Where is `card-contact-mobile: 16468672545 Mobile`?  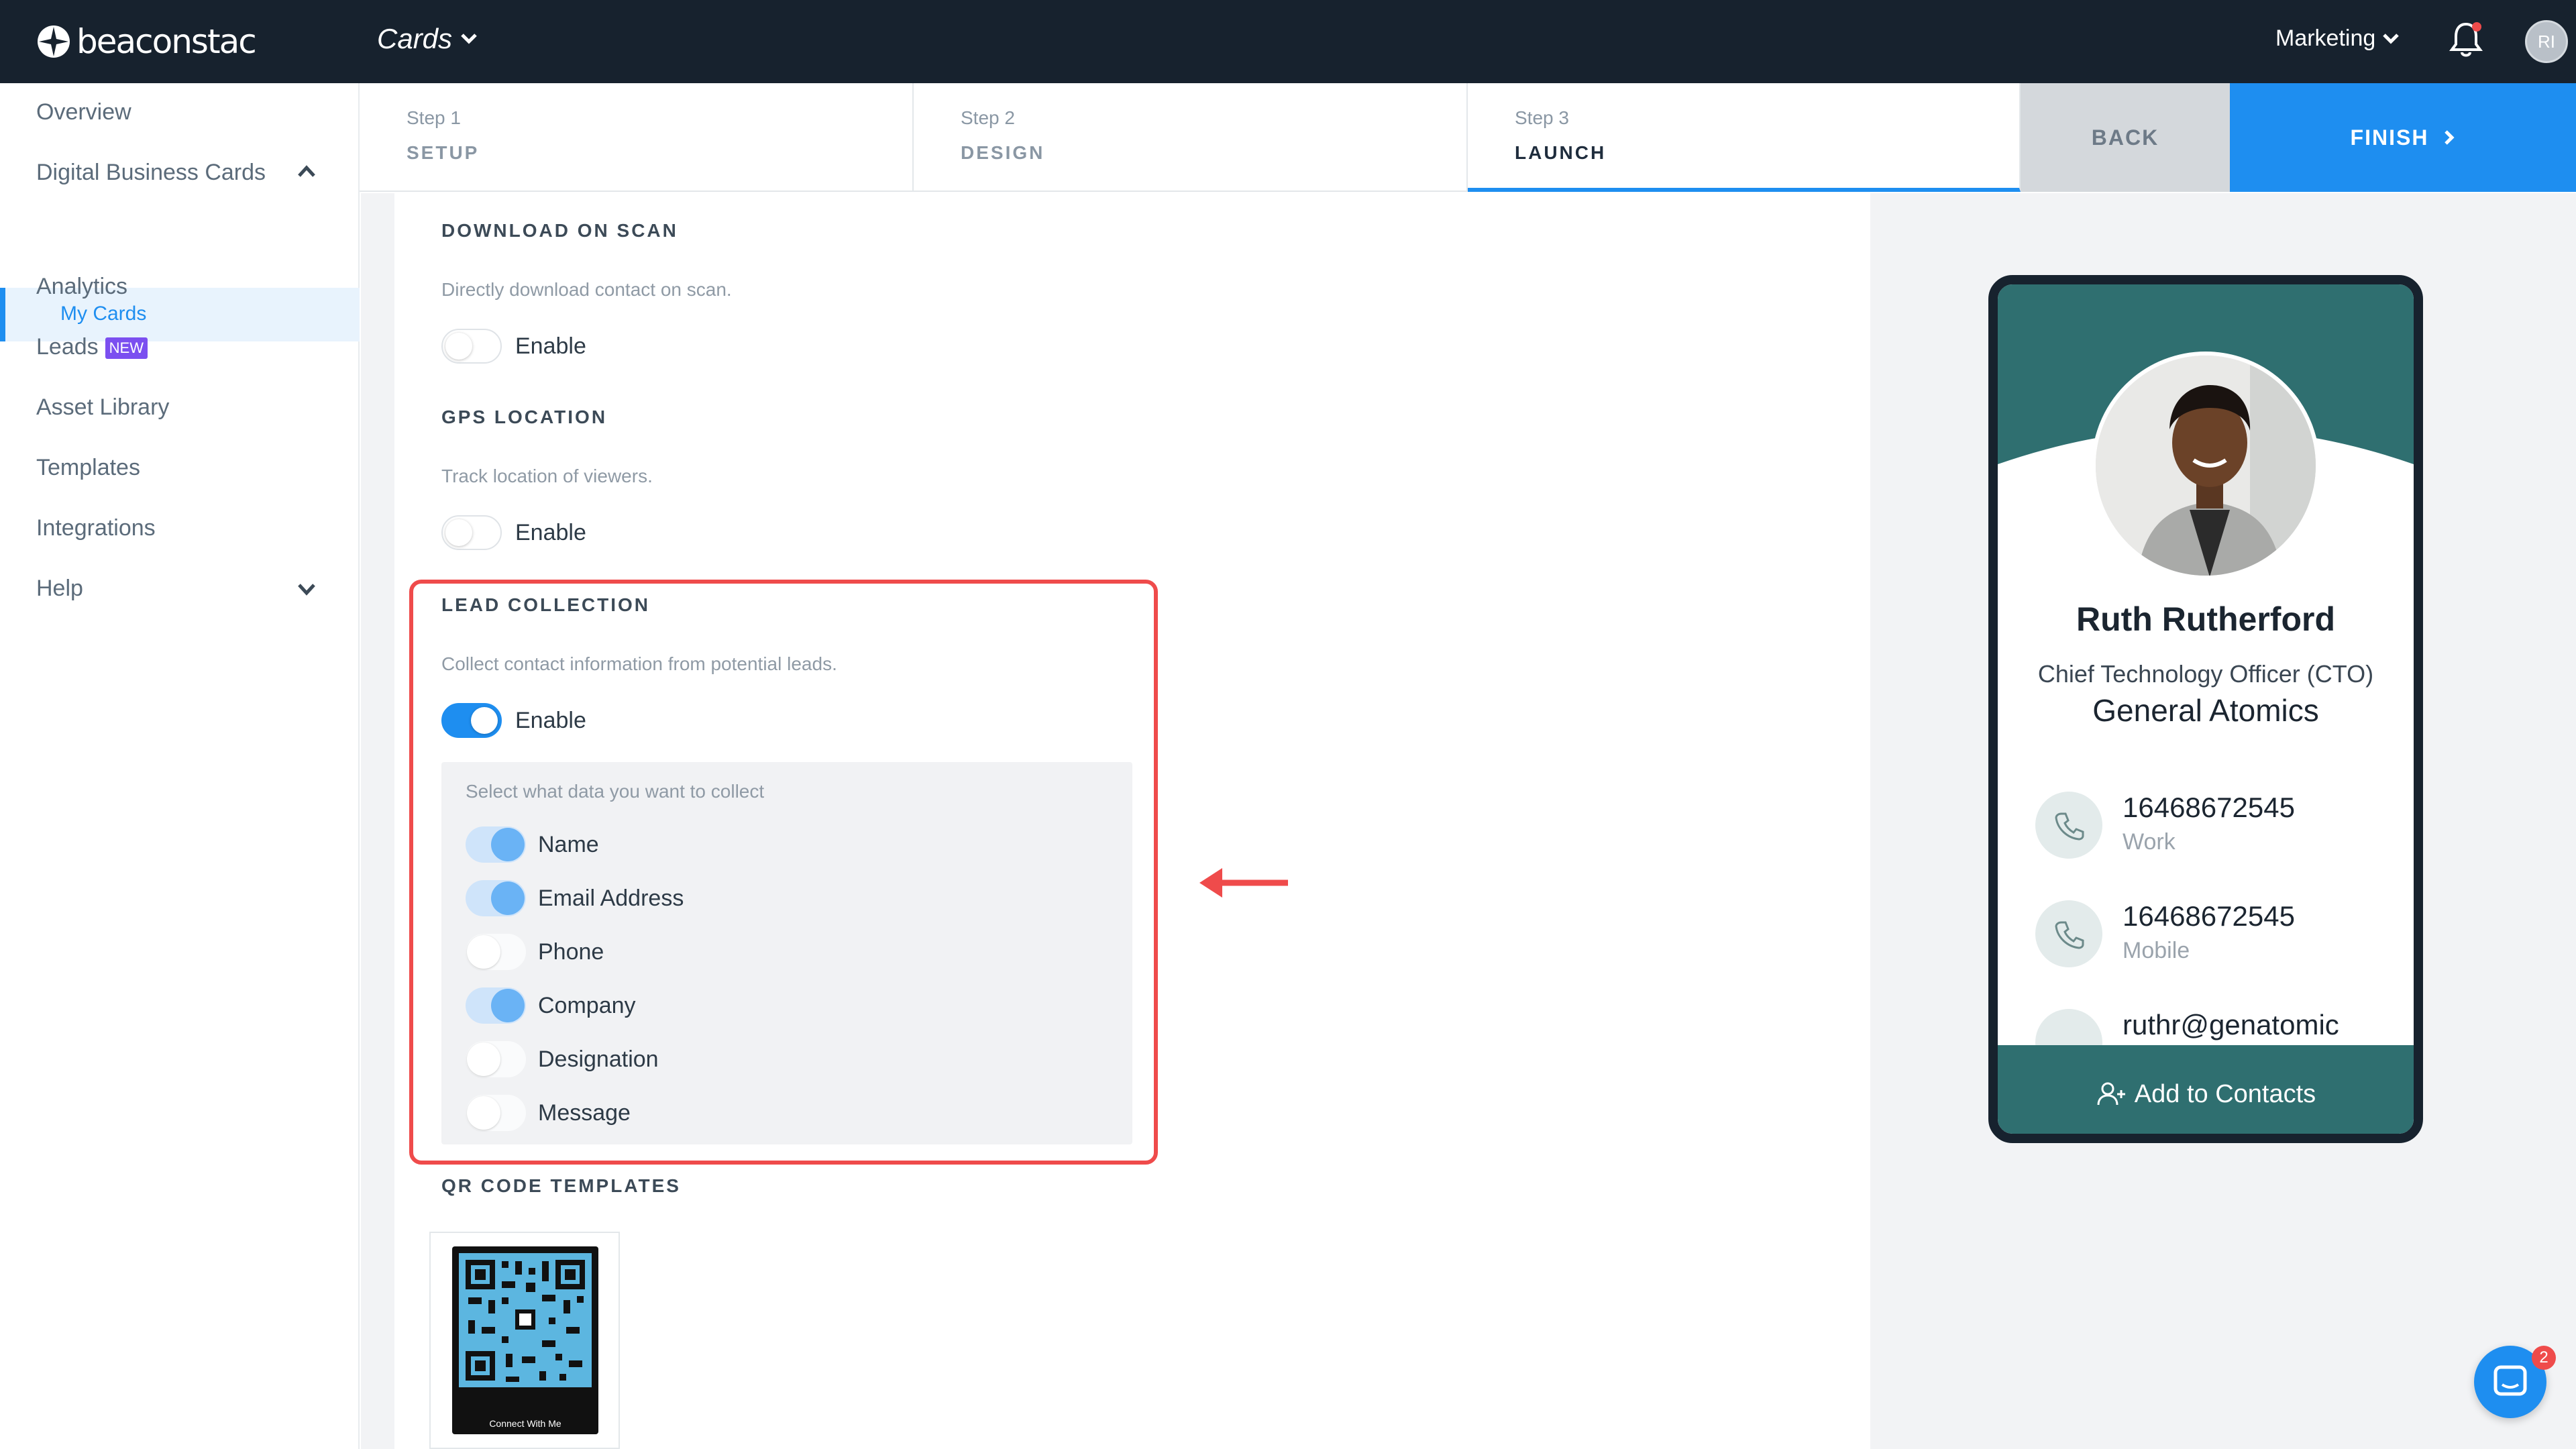
card-contact-mobile: 16468672545 Mobile is located at coordinates (2165, 933).